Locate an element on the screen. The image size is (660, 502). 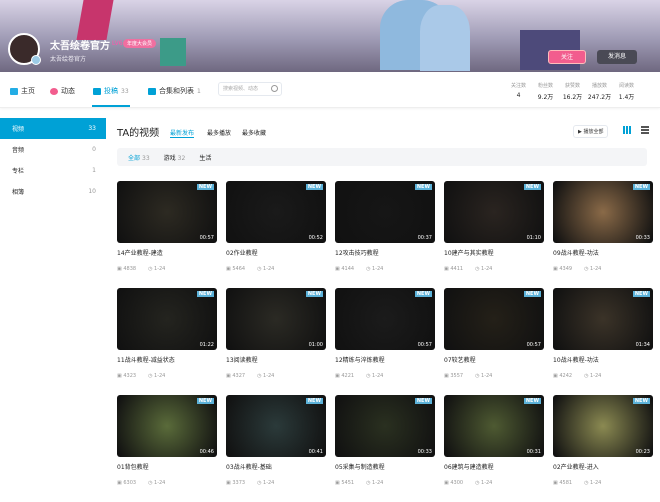
play-count: ▣ 4323 is located at coordinates (127, 376).